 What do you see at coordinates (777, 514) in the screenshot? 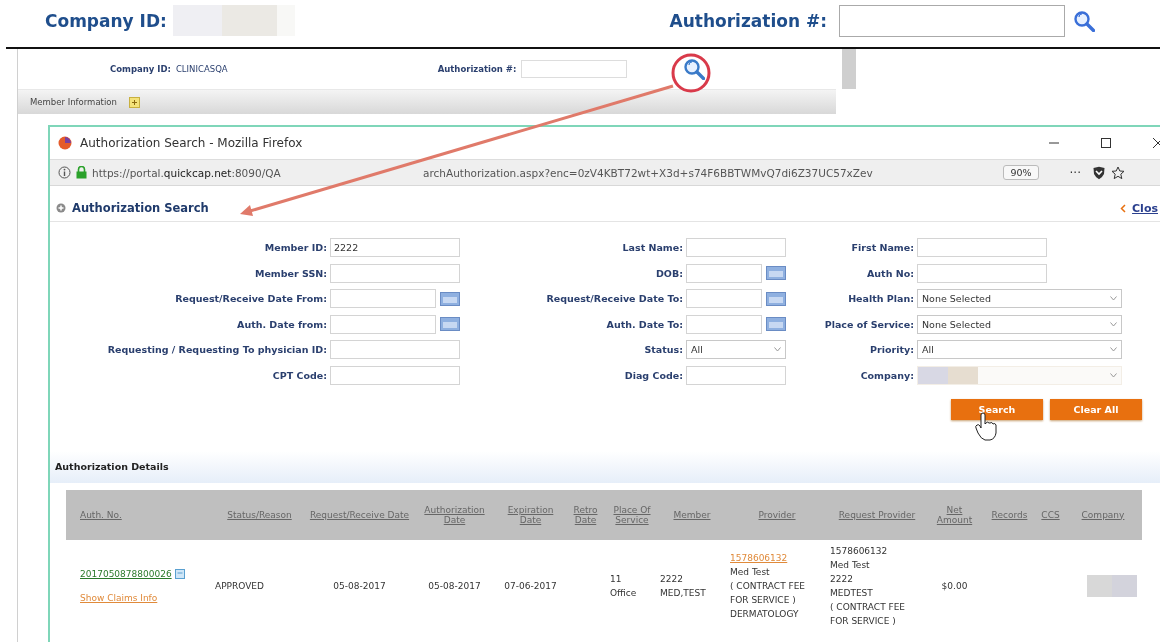
I see `column-header: Provider` at bounding box center [777, 514].